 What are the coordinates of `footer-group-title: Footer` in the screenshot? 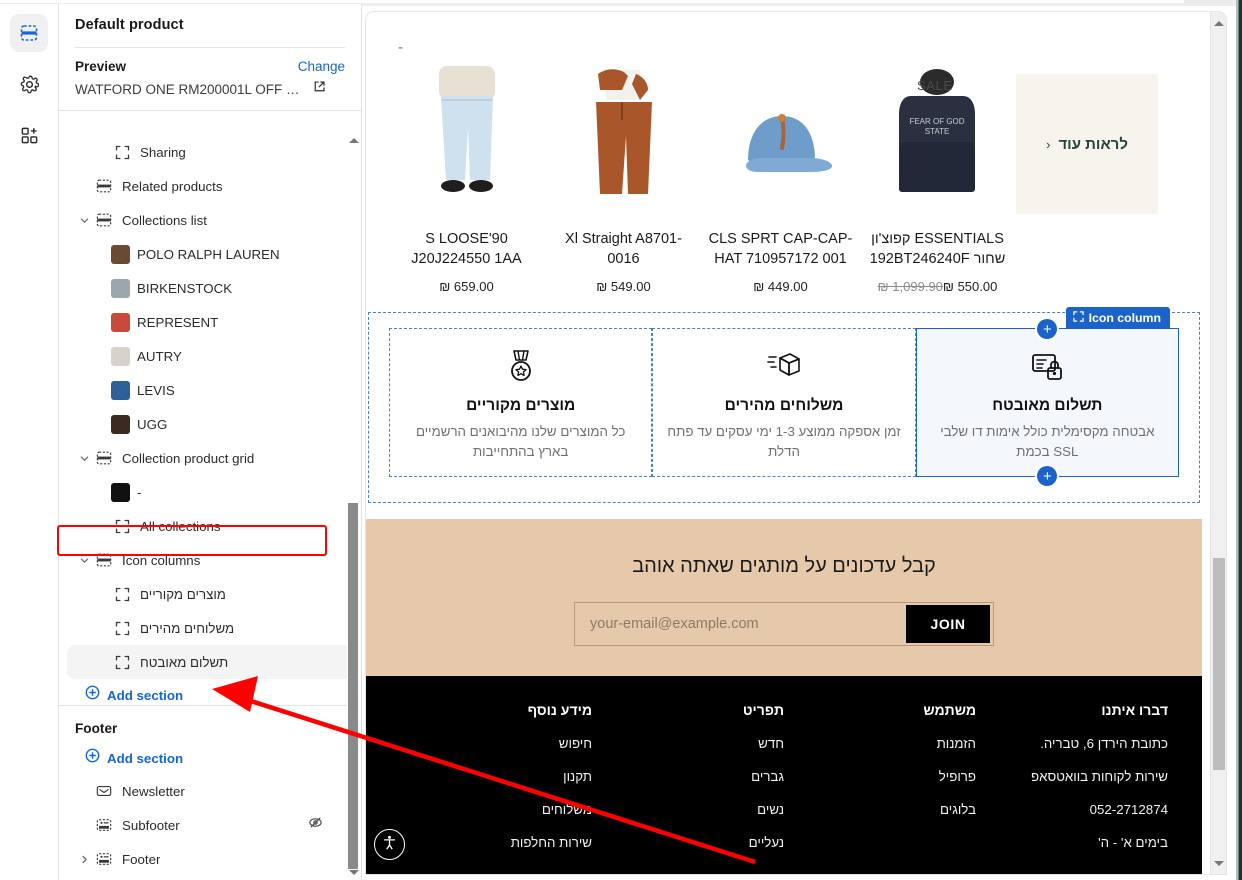 It's located at (96, 728).